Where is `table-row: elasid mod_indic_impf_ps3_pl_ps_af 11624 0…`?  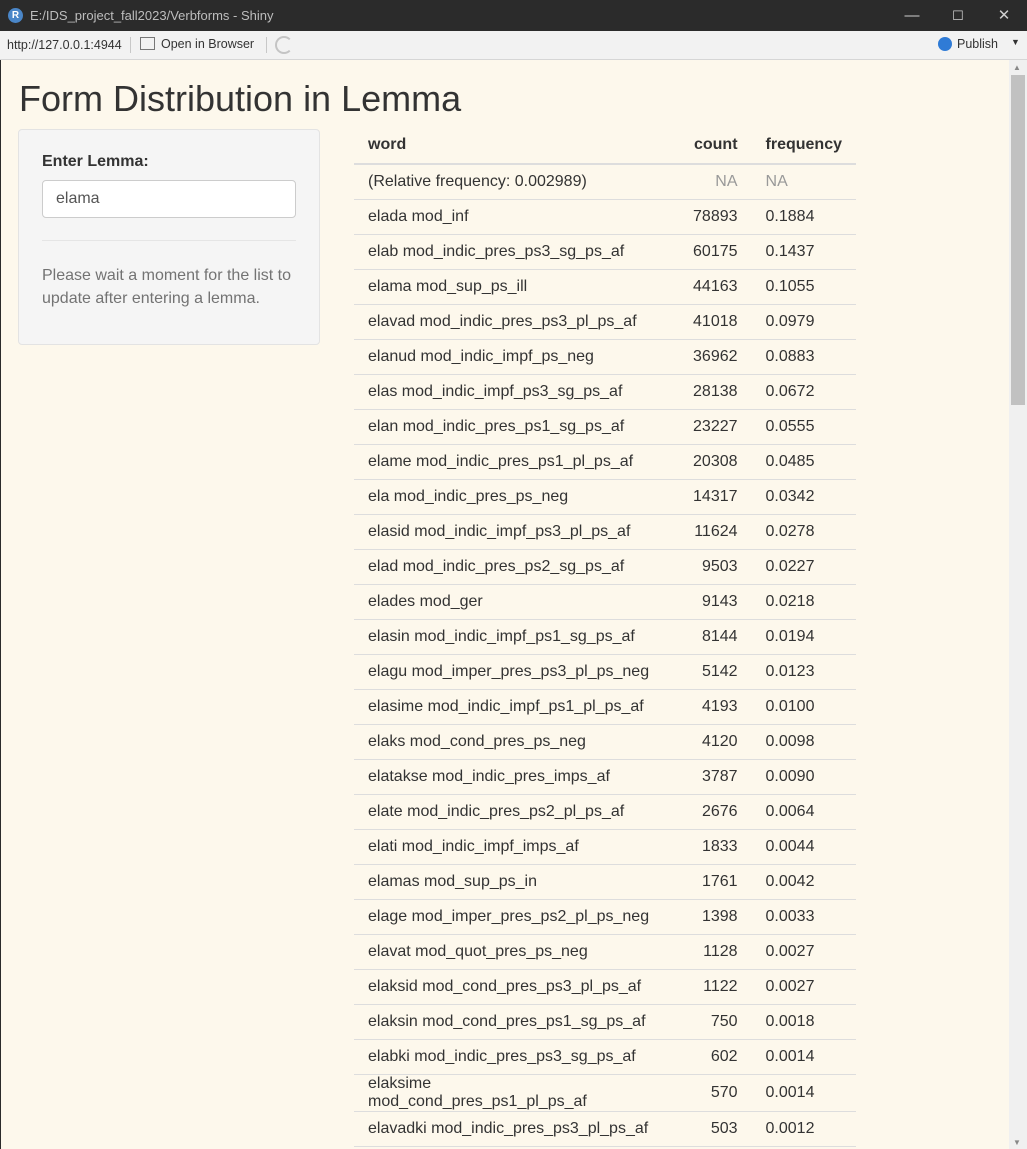 table-row: elasid mod_indic_impf_ps3_pl_ps_af 11624 0… is located at coordinates (605, 532).